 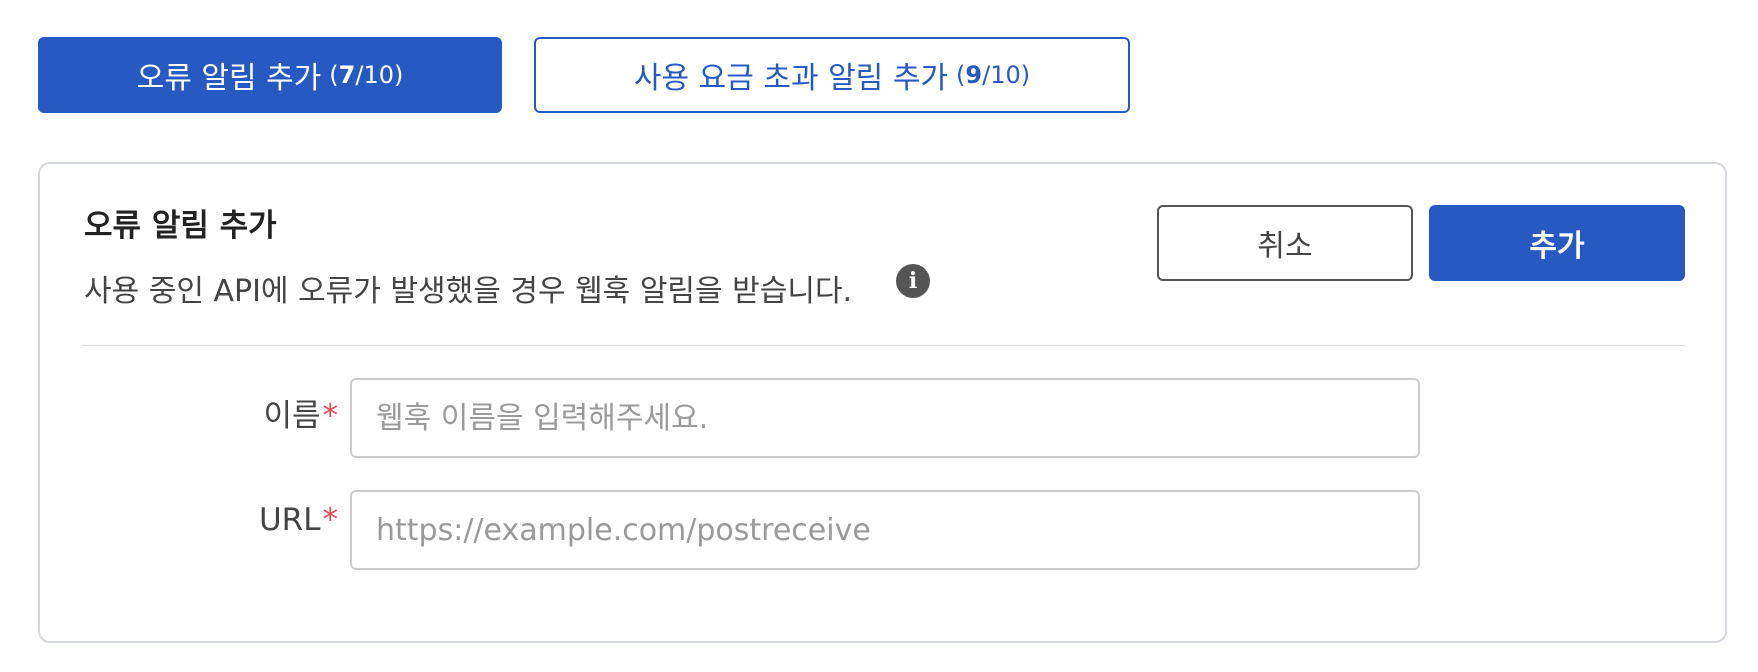 What do you see at coordinates (180, 226) in the screenshot?
I see `panel-title: 오류 알림 추가` at bounding box center [180, 226].